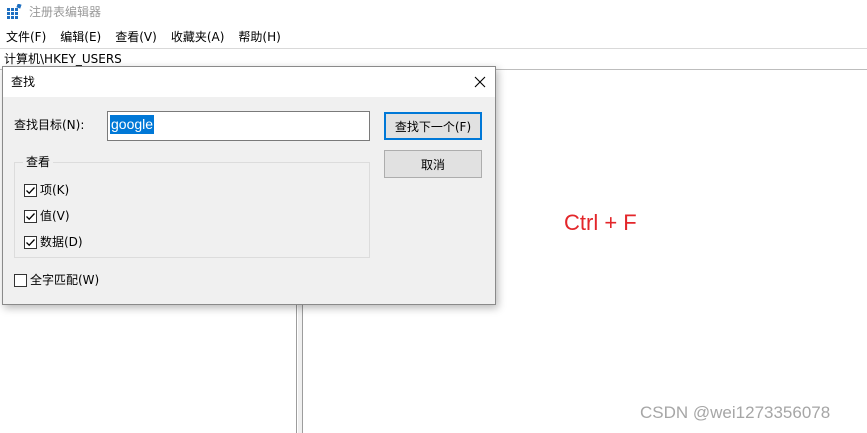 Image resolution: width=867 pixels, height=433 pixels. What do you see at coordinates (14, 11) in the screenshot?
I see `registry-editor-icon` at bounding box center [14, 11].